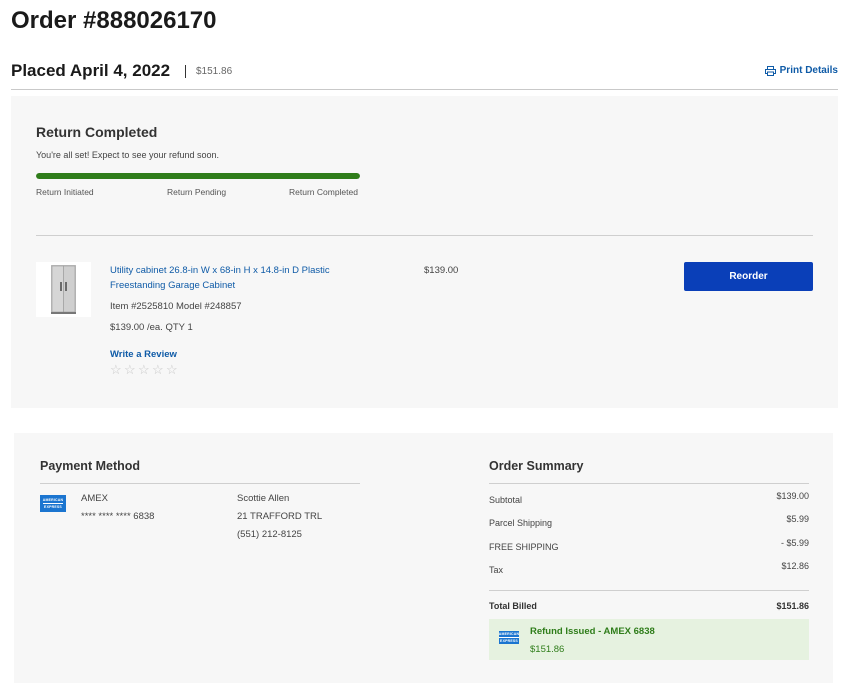 The width and height of the screenshot is (843, 683). Describe the element at coordinates (748, 276) in the screenshot. I see `reorder-button: Reorder` at that location.